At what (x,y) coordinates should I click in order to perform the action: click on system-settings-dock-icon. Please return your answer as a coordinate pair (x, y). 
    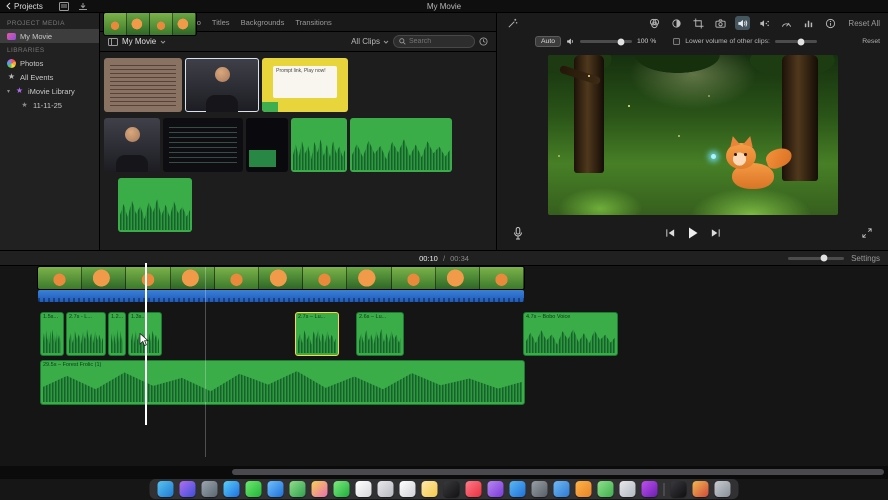
    Looking at the image, I should click on (539, 489).